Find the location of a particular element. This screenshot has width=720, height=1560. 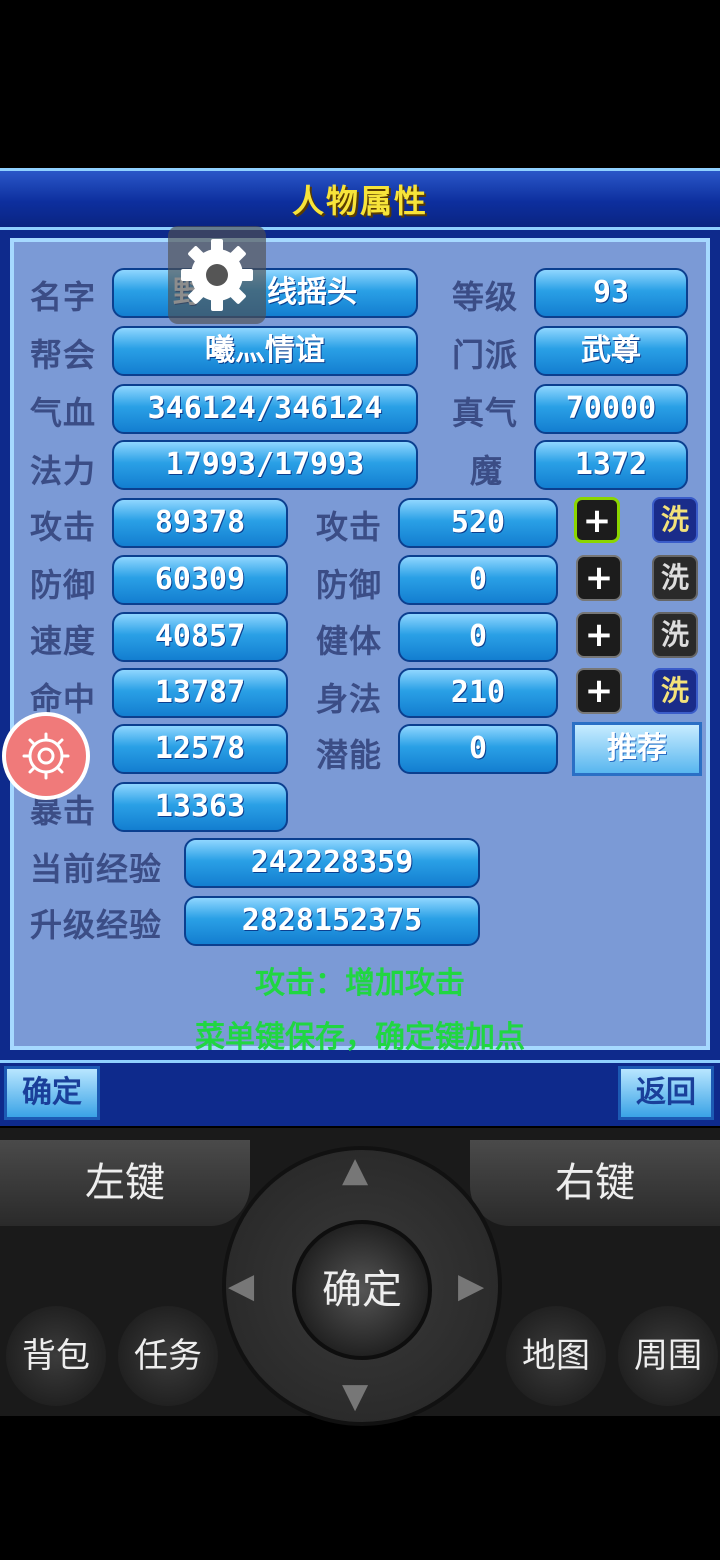

level-value: 93 is located at coordinates (611, 293).